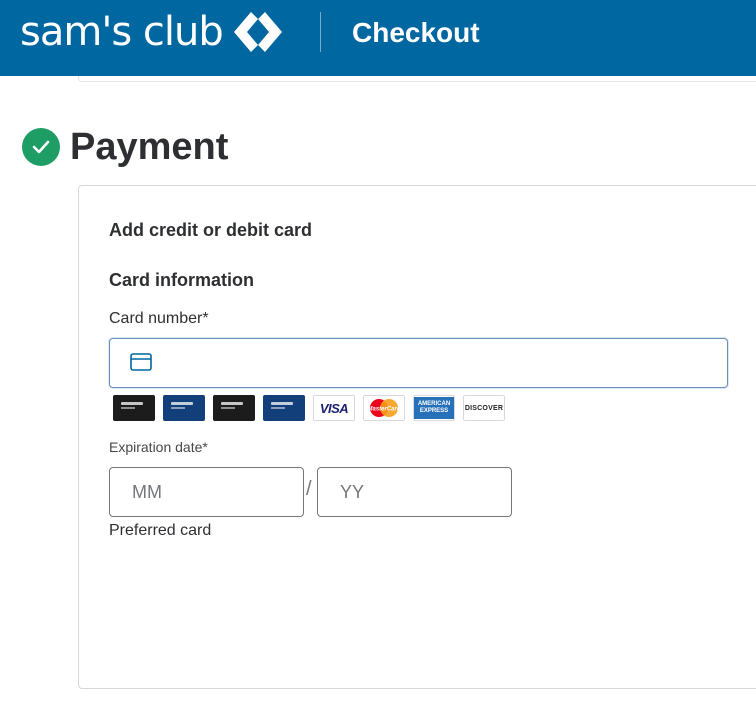  Describe the element at coordinates (134, 408) in the screenshot. I see `sams-club-mastercard-black-icon` at that location.